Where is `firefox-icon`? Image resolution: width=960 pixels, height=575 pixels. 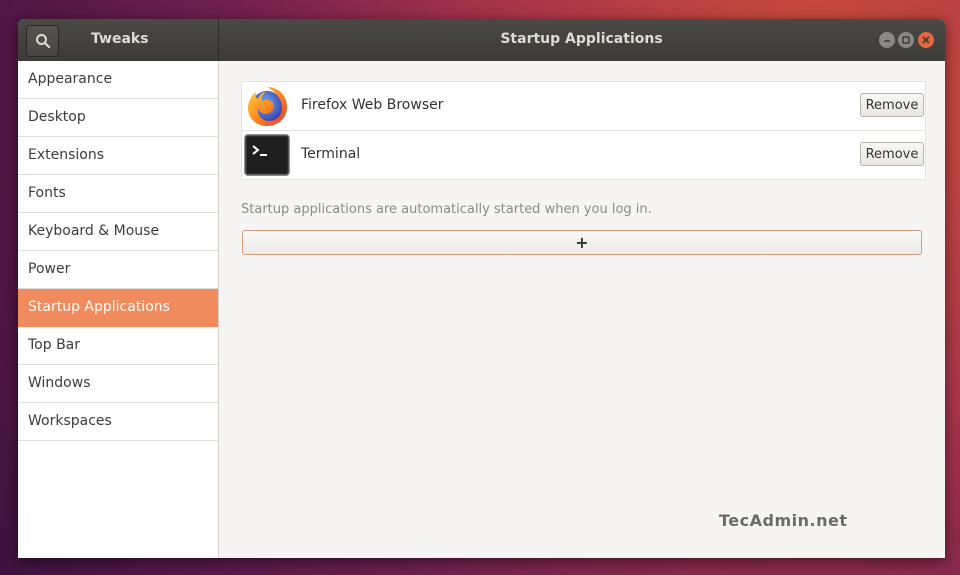 firefox-icon is located at coordinates (267, 106).